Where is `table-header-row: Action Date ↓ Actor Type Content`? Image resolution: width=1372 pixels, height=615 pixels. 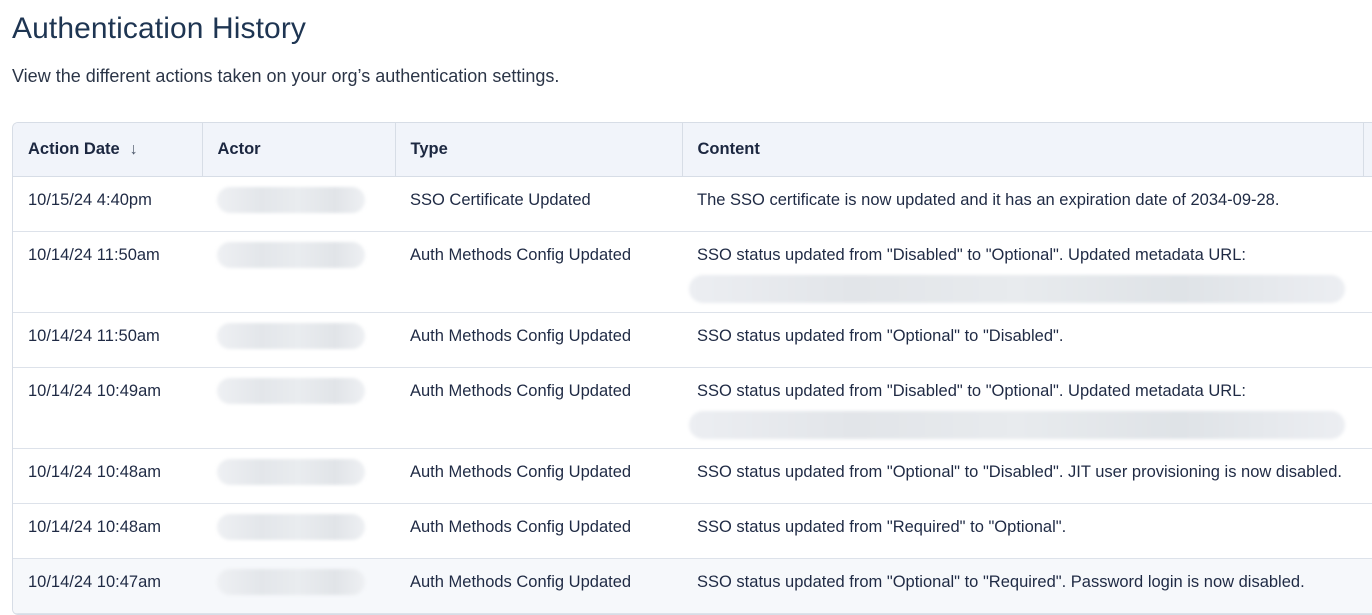
table-header-row: Action Date ↓ Actor Type Content is located at coordinates (692, 150).